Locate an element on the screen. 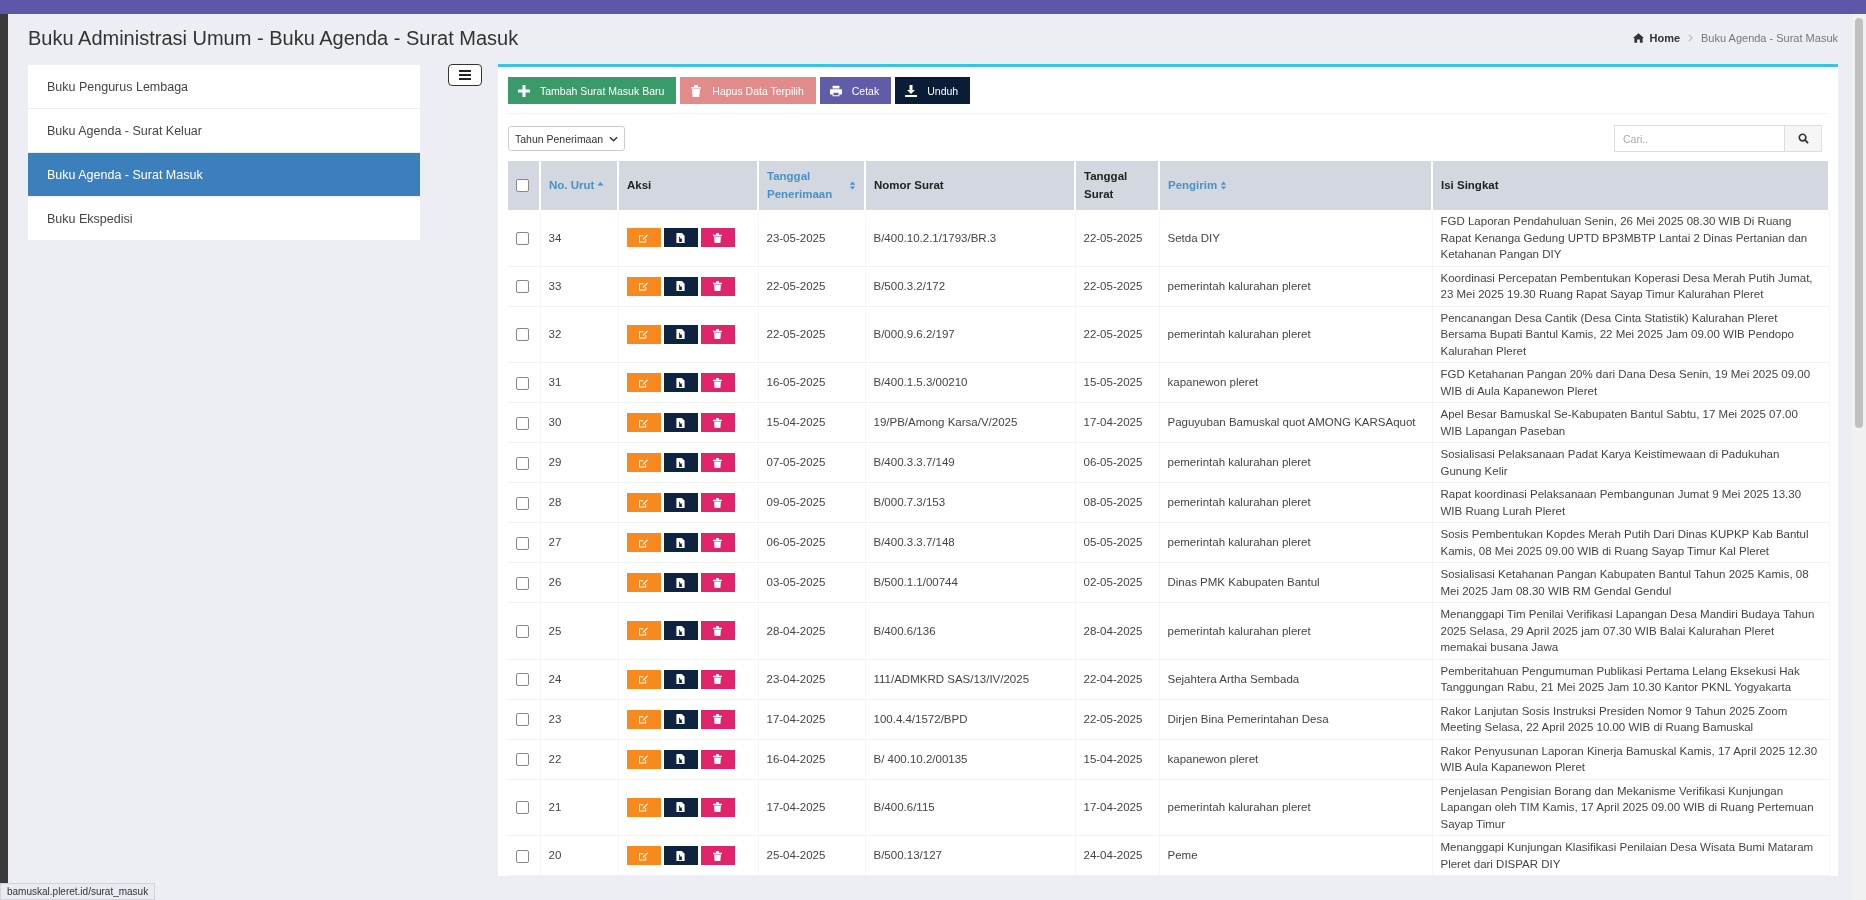  table-cell: B/500.3.2/172 is located at coordinates (909, 285).